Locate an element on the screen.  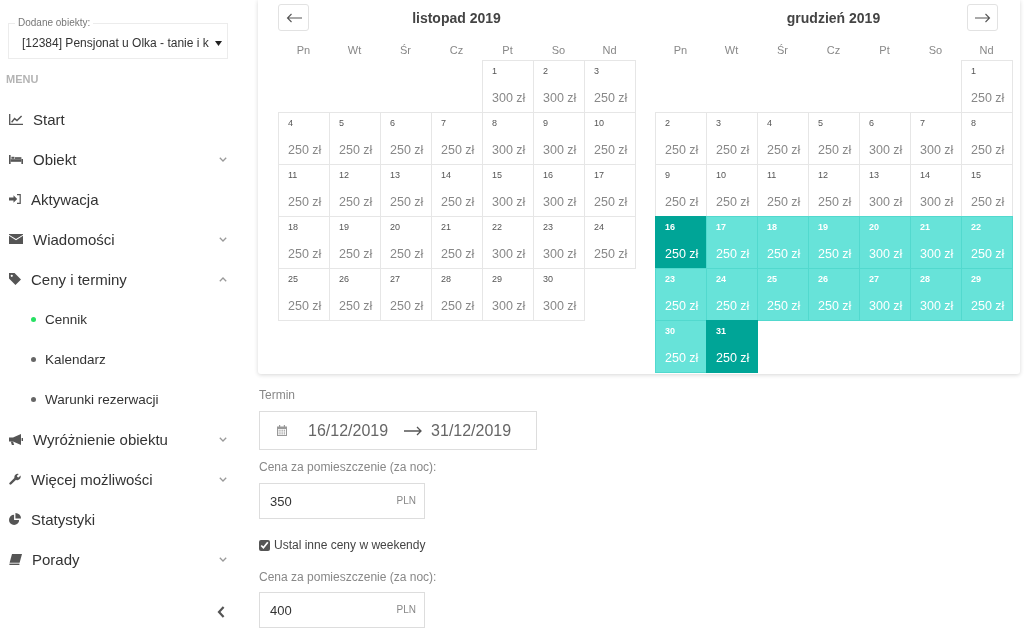
checkbox is located at coordinates (264, 545).